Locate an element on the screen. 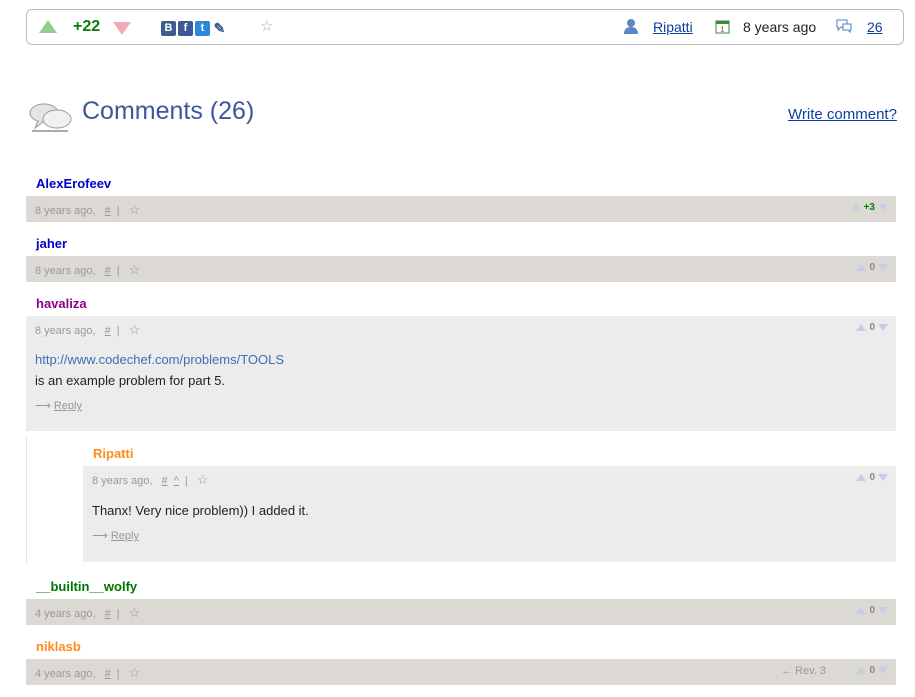  calendar-icon: 1 is located at coordinates (722, 28).